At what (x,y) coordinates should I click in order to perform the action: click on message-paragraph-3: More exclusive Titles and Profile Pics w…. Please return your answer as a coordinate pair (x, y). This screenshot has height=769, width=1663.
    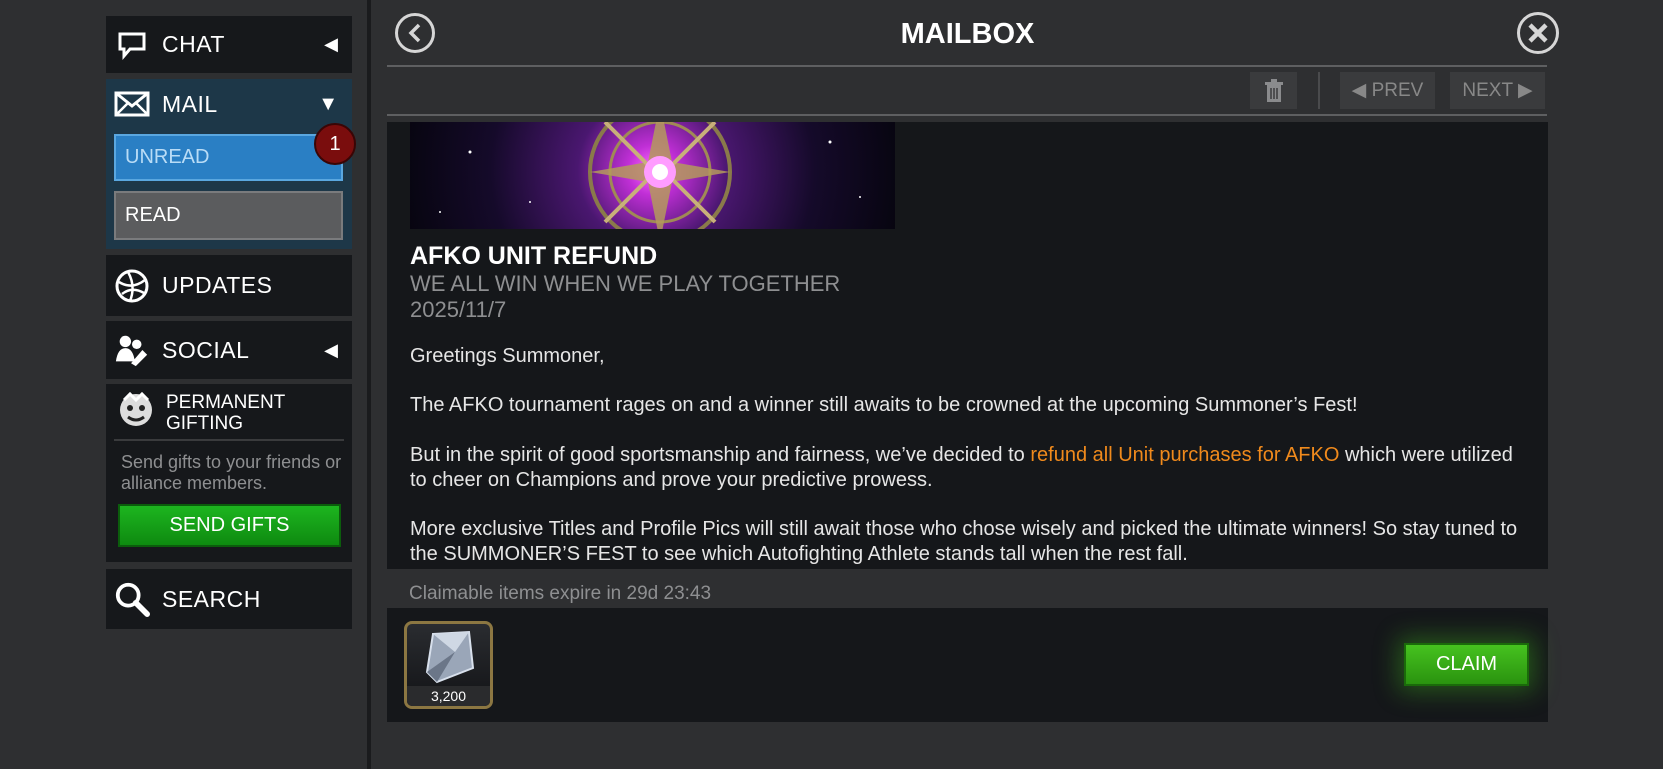
    Looking at the image, I should click on (964, 541).